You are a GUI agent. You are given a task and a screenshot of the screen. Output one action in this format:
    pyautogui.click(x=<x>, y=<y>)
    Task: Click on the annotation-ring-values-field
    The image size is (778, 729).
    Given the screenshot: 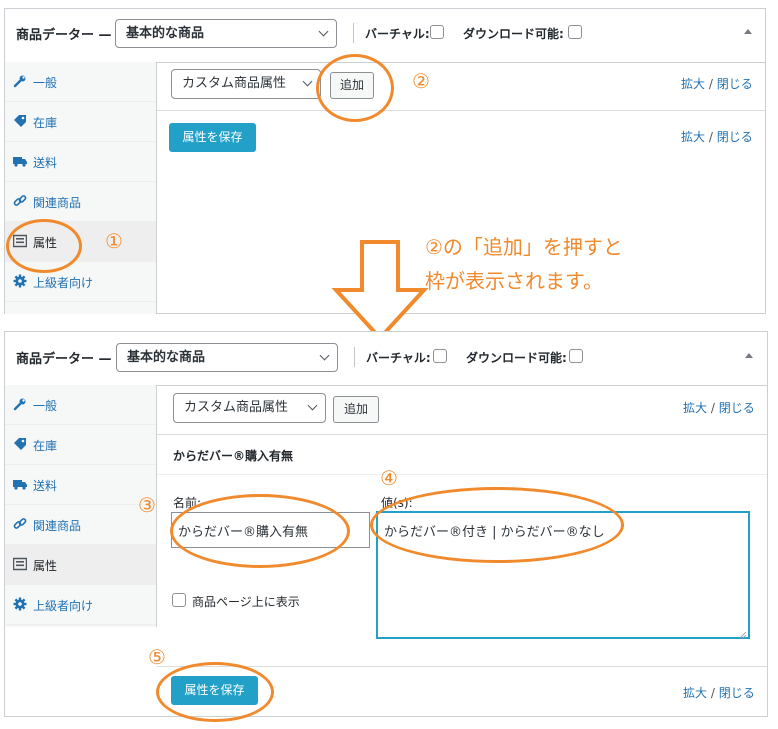 What is the action you would take?
    pyautogui.click(x=497, y=525)
    